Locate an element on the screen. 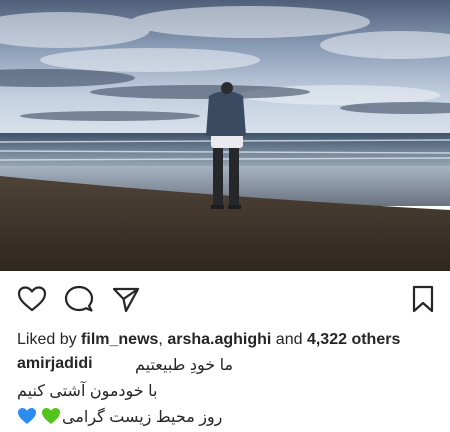  liker-link-2: arsha.aghighi is located at coordinates (219, 339).